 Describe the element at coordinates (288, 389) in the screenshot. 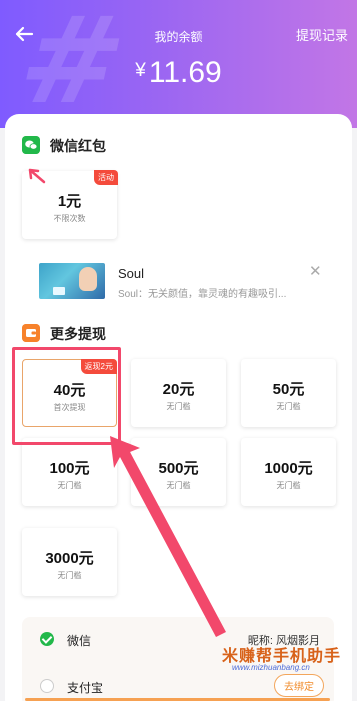

I see `option-amount: 50元` at that location.